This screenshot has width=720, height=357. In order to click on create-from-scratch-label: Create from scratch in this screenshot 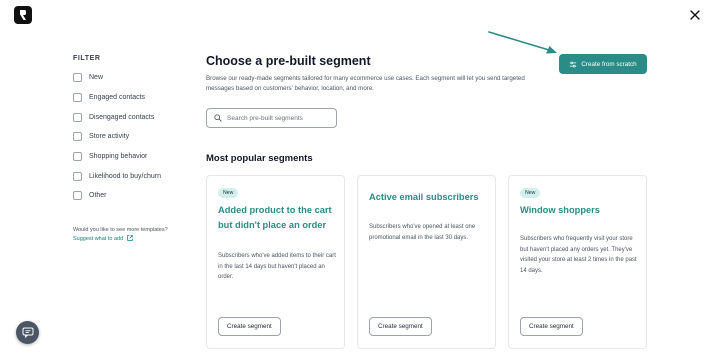, I will do `click(609, 64)`.